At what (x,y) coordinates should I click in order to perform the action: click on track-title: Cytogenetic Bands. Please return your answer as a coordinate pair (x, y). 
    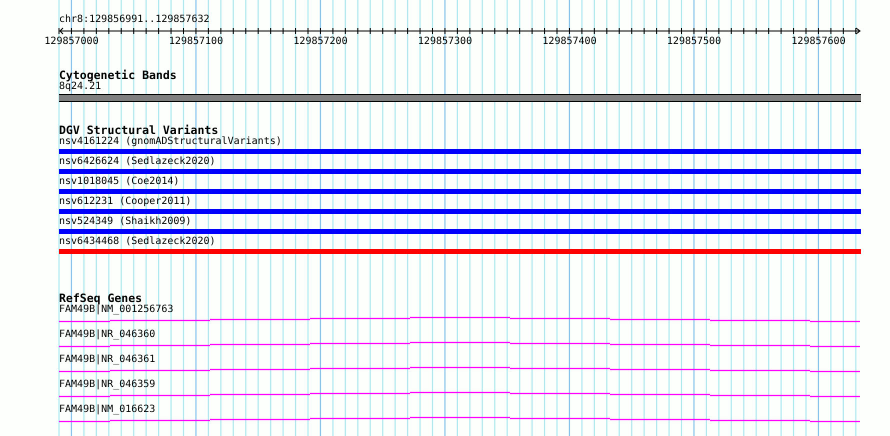
    Looking at the image, I should click on (118, 75).